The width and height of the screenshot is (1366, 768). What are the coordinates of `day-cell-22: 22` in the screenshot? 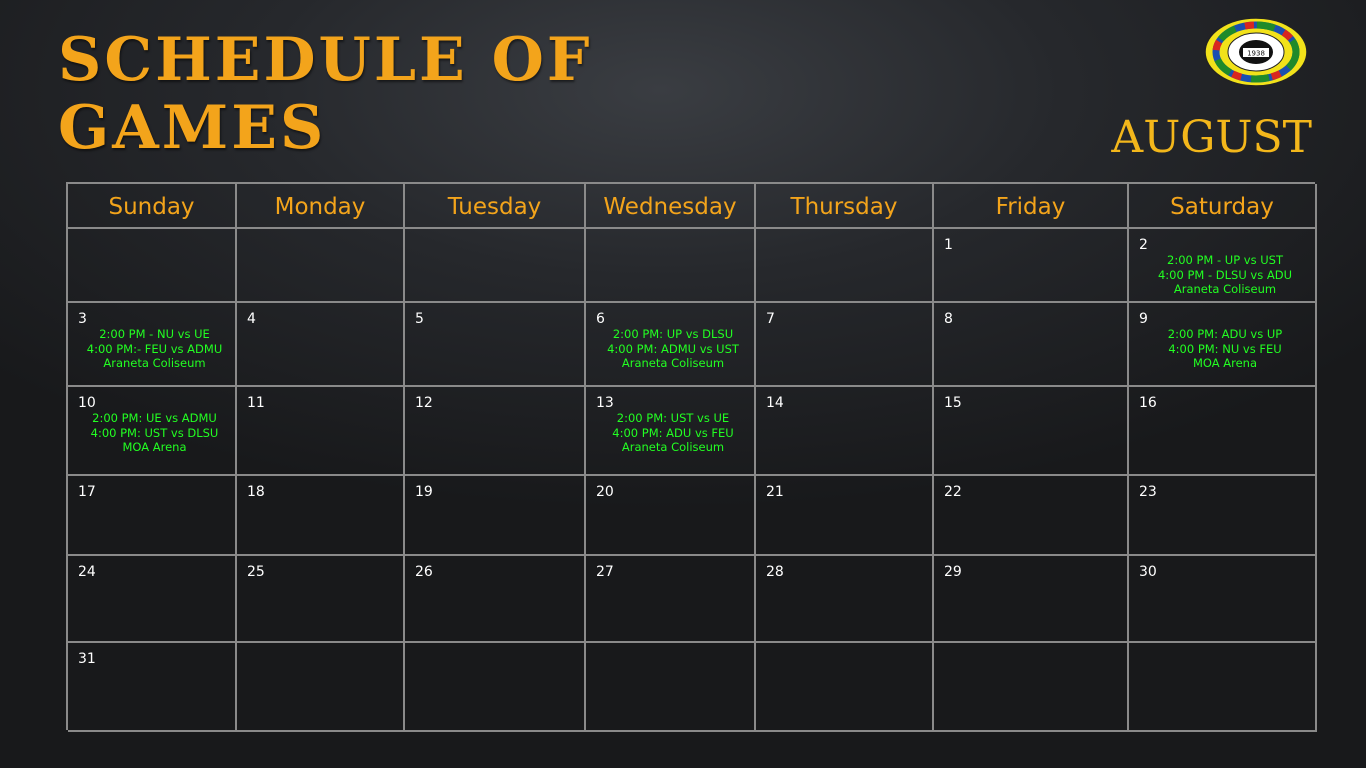 It's located at (1031, 516).